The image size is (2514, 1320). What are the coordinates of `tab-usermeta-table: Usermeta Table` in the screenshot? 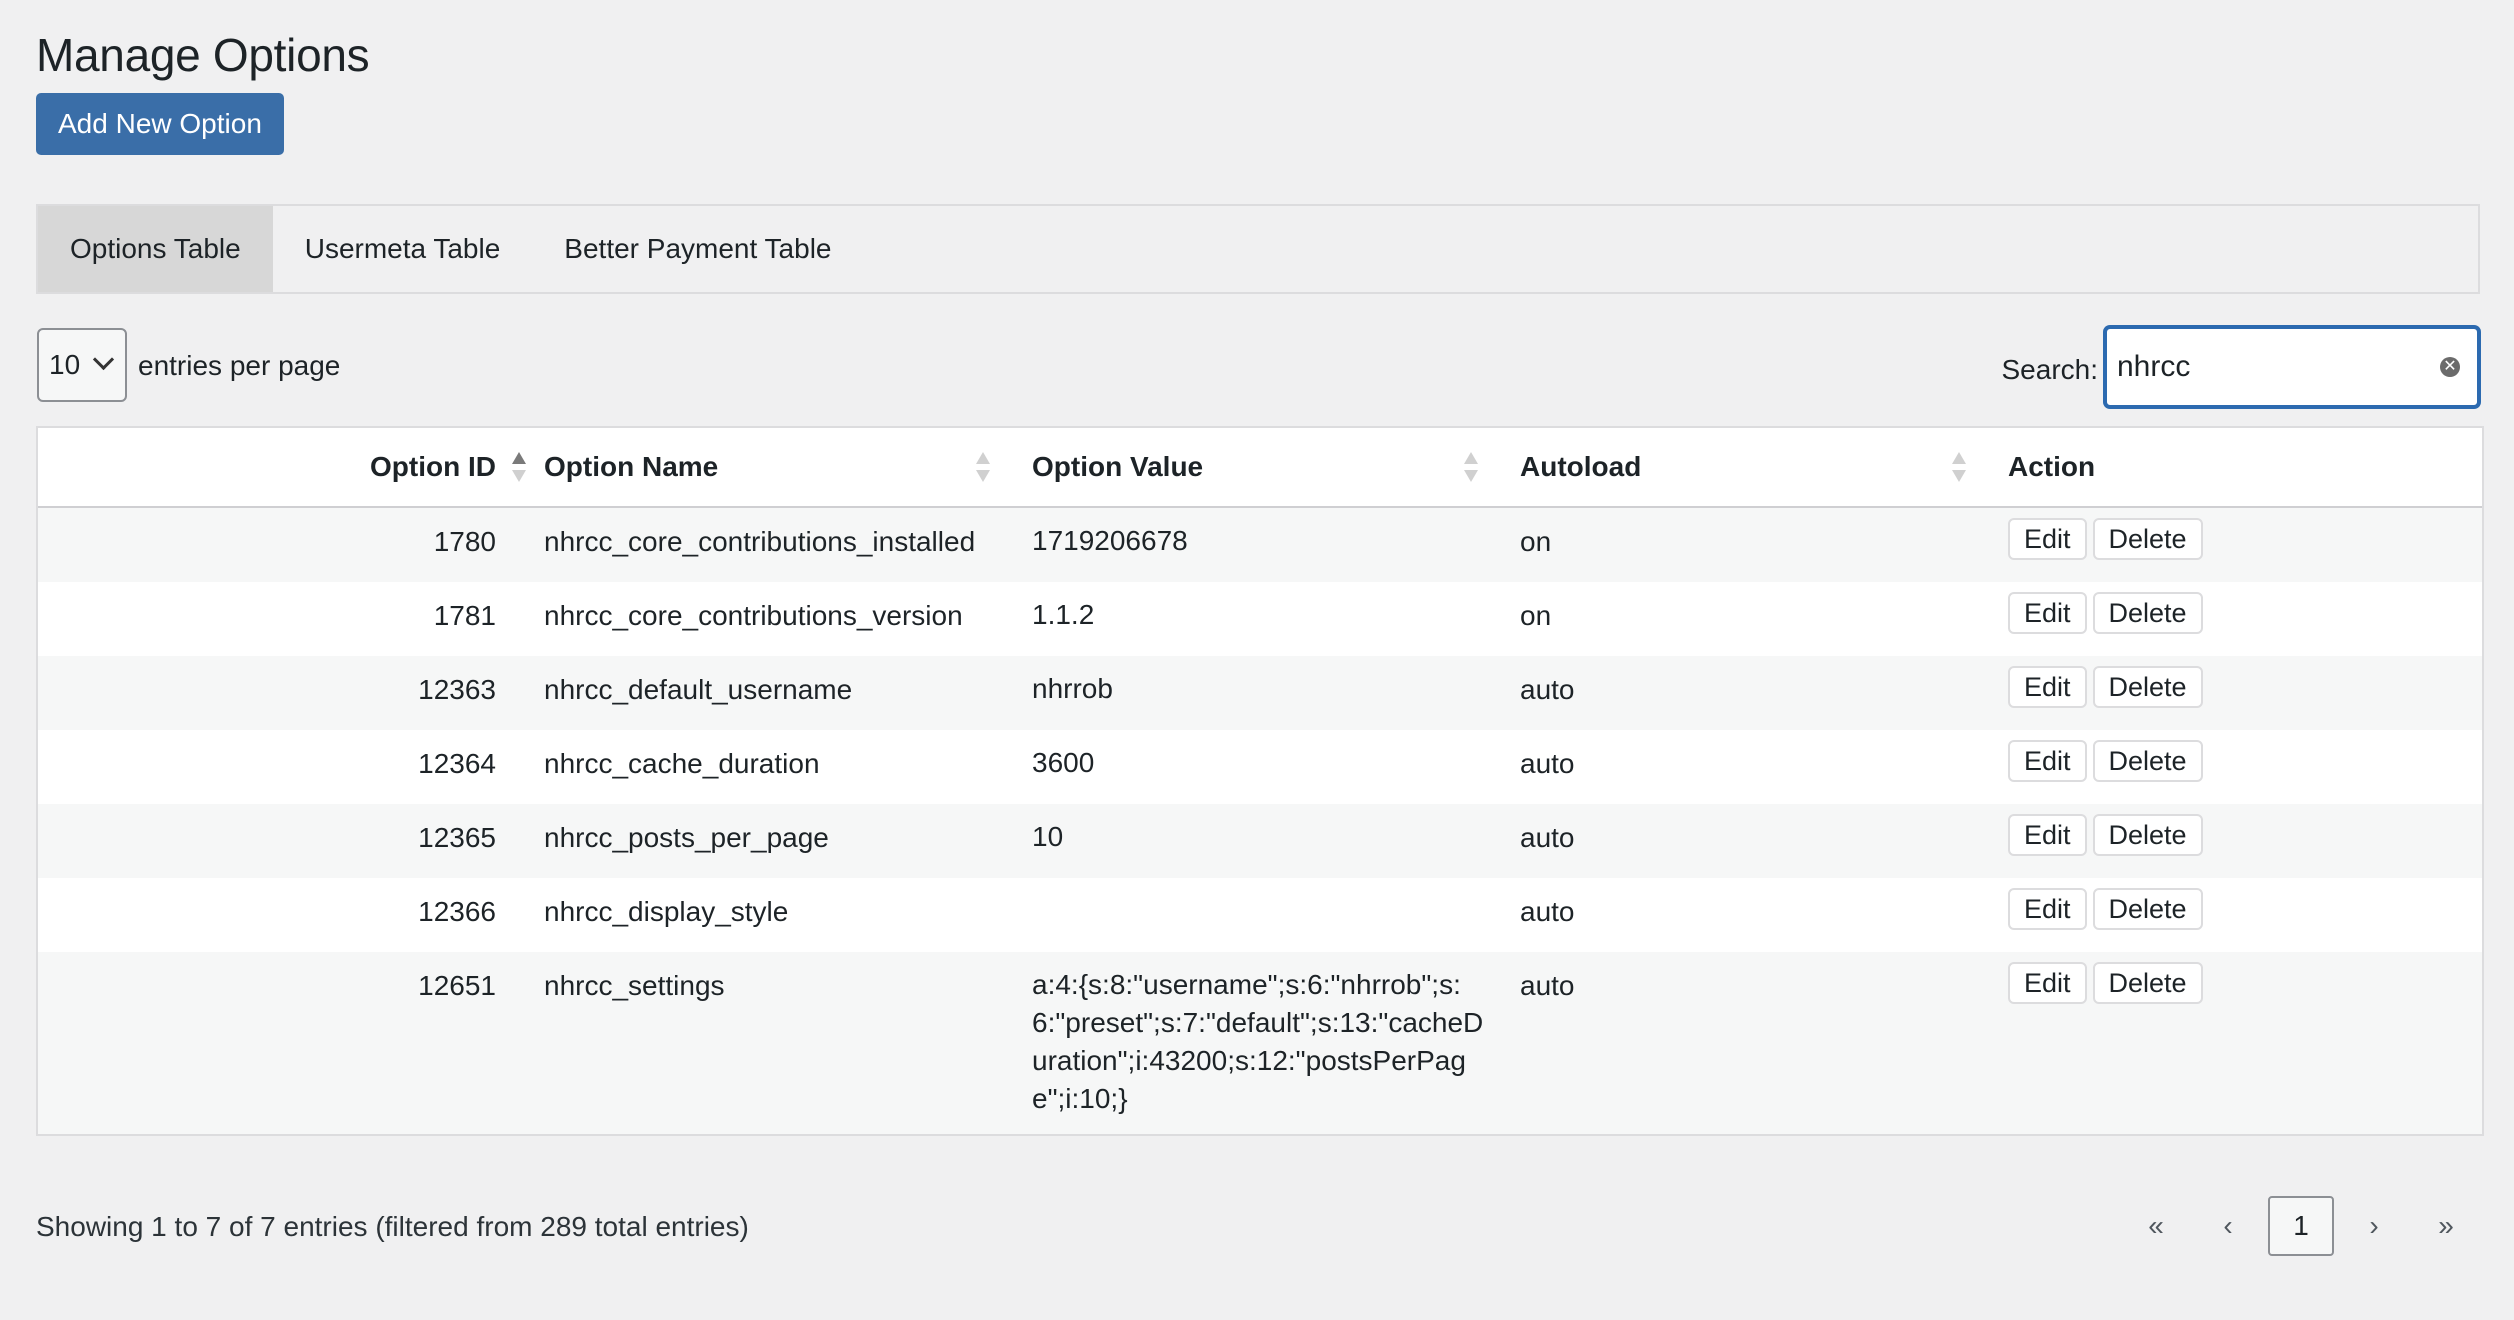 It's located at (403, 249).